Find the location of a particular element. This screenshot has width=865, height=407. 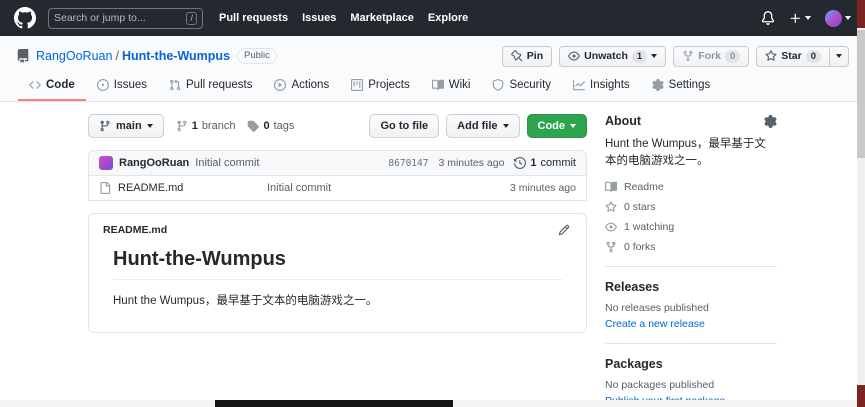

star-button: Star 0 is located at coordinates (793, 56).